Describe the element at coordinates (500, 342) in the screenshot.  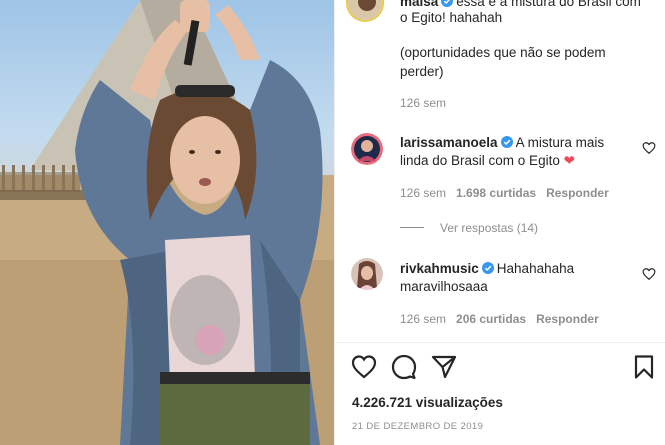
I see `actions-divider` at that location.